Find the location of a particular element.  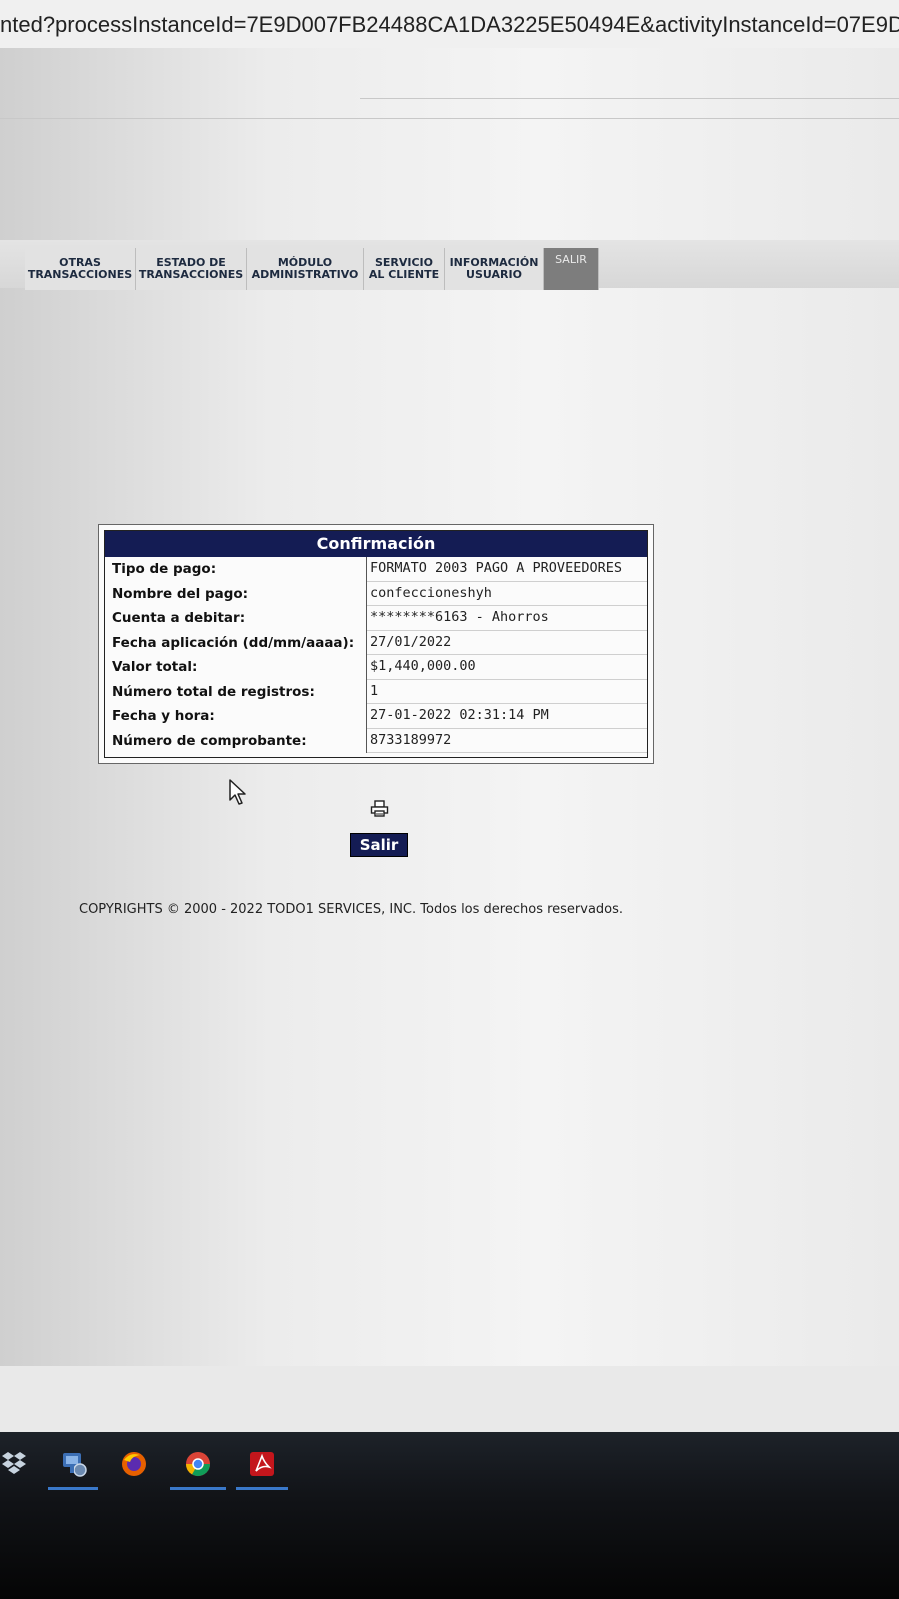

menu-item-servicio-cliente: SERVICIO AL CLIENTE is located at coordinates (404, 269).